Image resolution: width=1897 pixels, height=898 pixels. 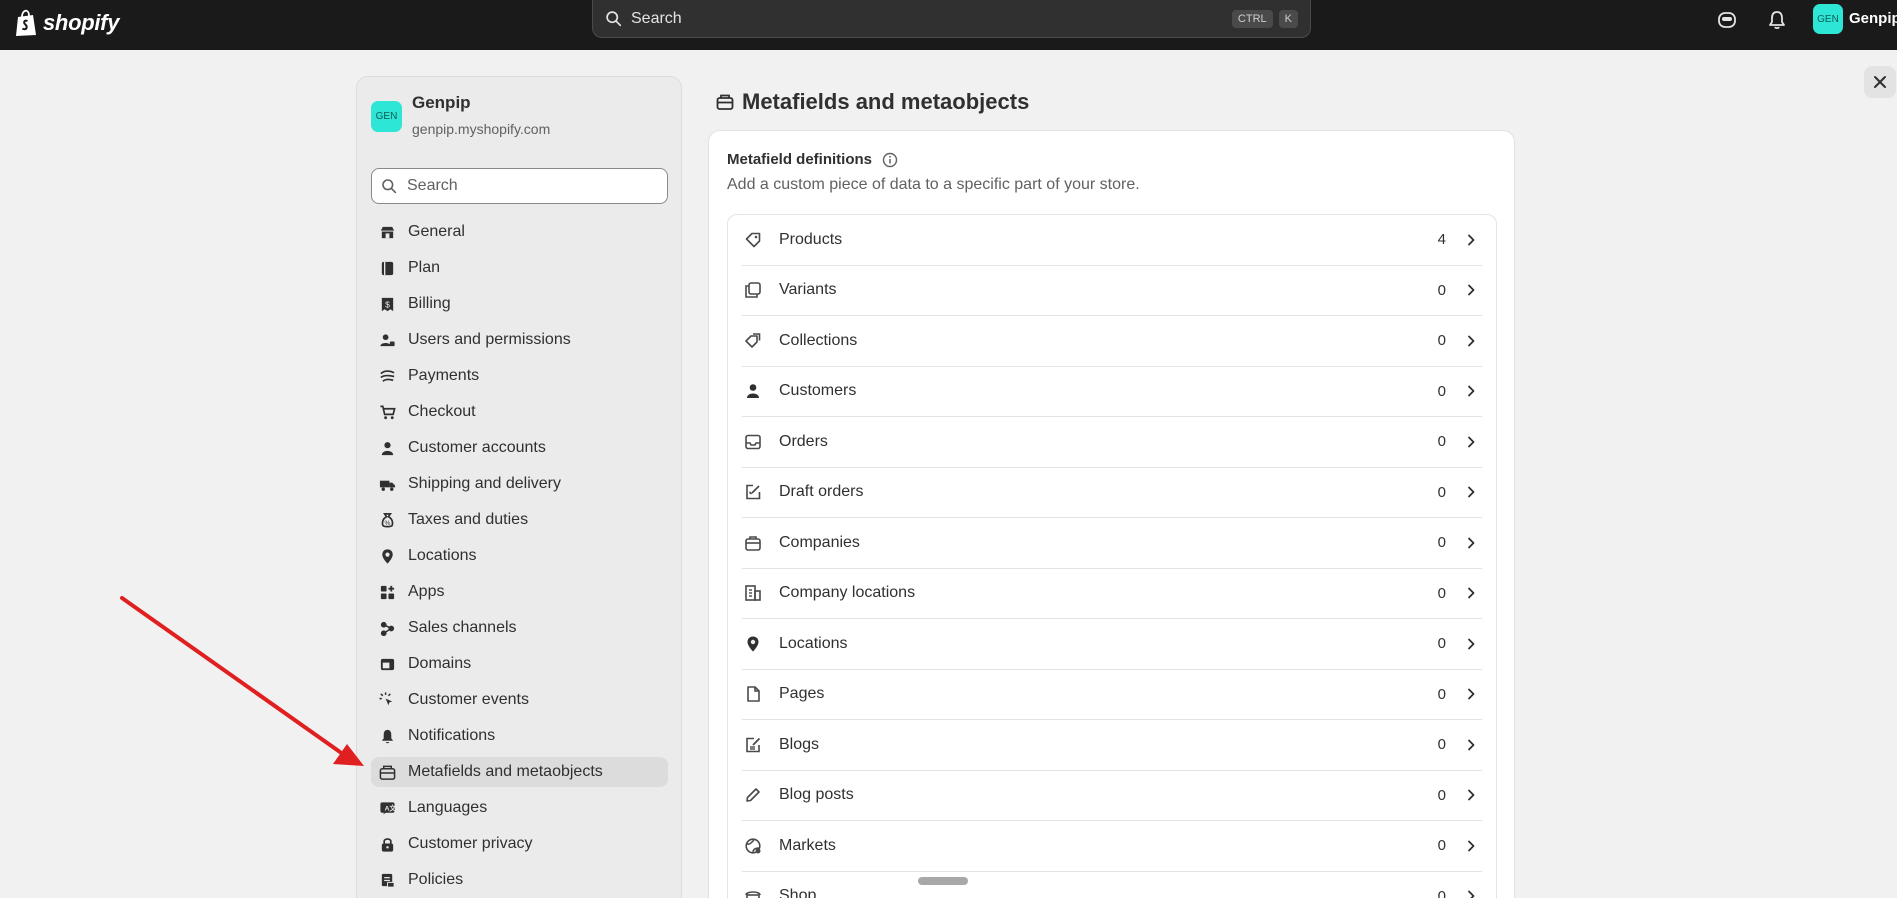 What do you see at coordinates (388, 880) in the screenshot?
I see `policies-icon` at bounding box center [388, 880].